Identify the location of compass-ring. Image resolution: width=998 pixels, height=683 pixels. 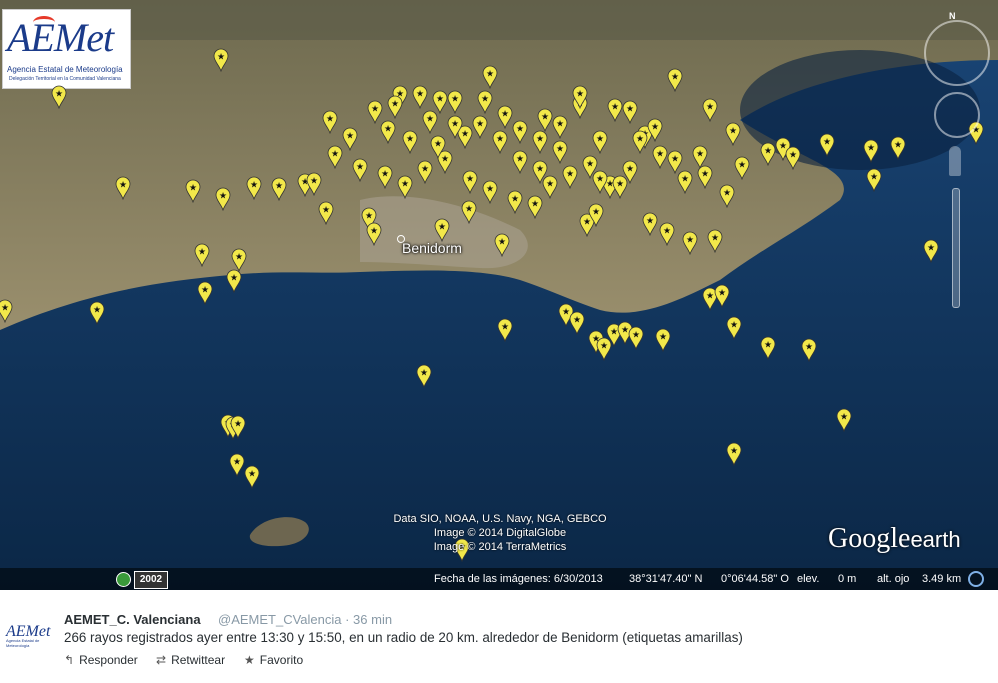
(957, 53).